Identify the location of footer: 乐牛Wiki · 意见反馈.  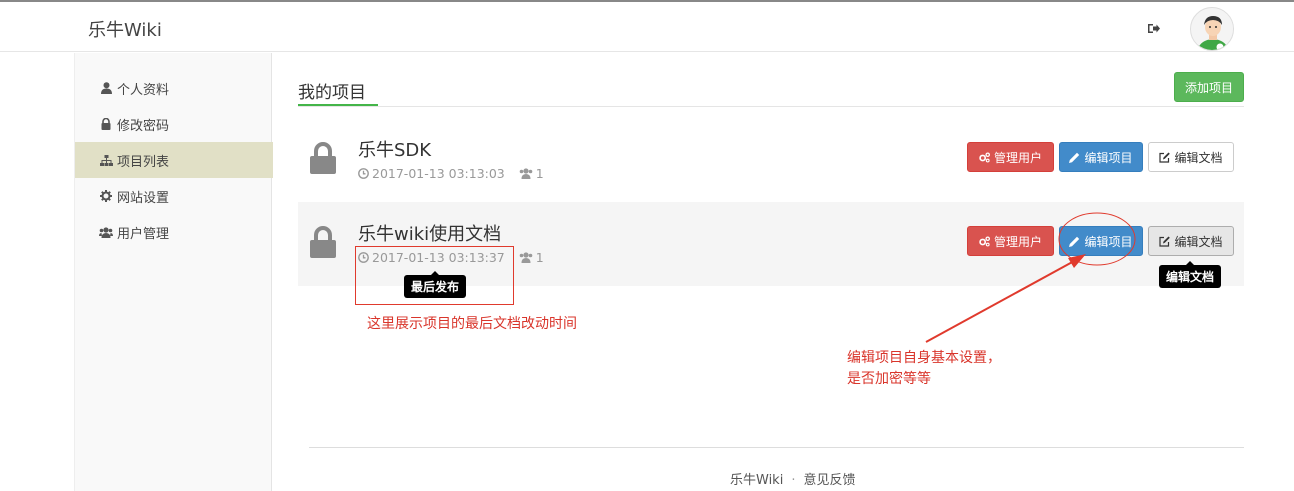
(792, 478).